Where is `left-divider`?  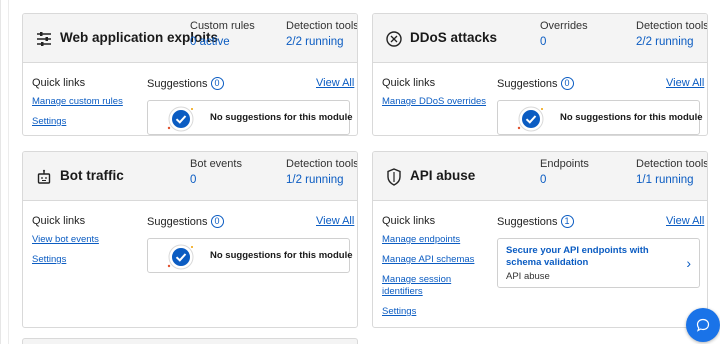
left-divider is located at coordinates (8, 172).